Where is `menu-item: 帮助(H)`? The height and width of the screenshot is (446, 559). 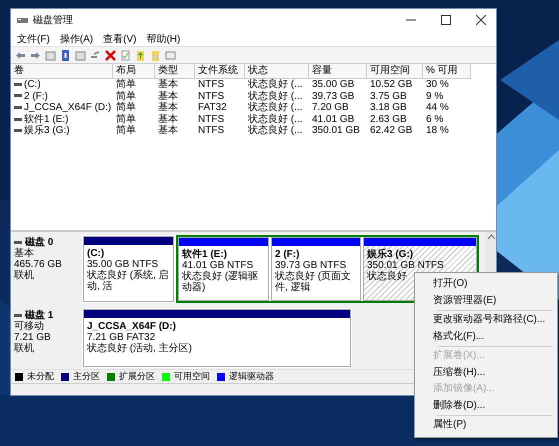 menu-item: 帮助(H) is located at coordinates (163, 39).